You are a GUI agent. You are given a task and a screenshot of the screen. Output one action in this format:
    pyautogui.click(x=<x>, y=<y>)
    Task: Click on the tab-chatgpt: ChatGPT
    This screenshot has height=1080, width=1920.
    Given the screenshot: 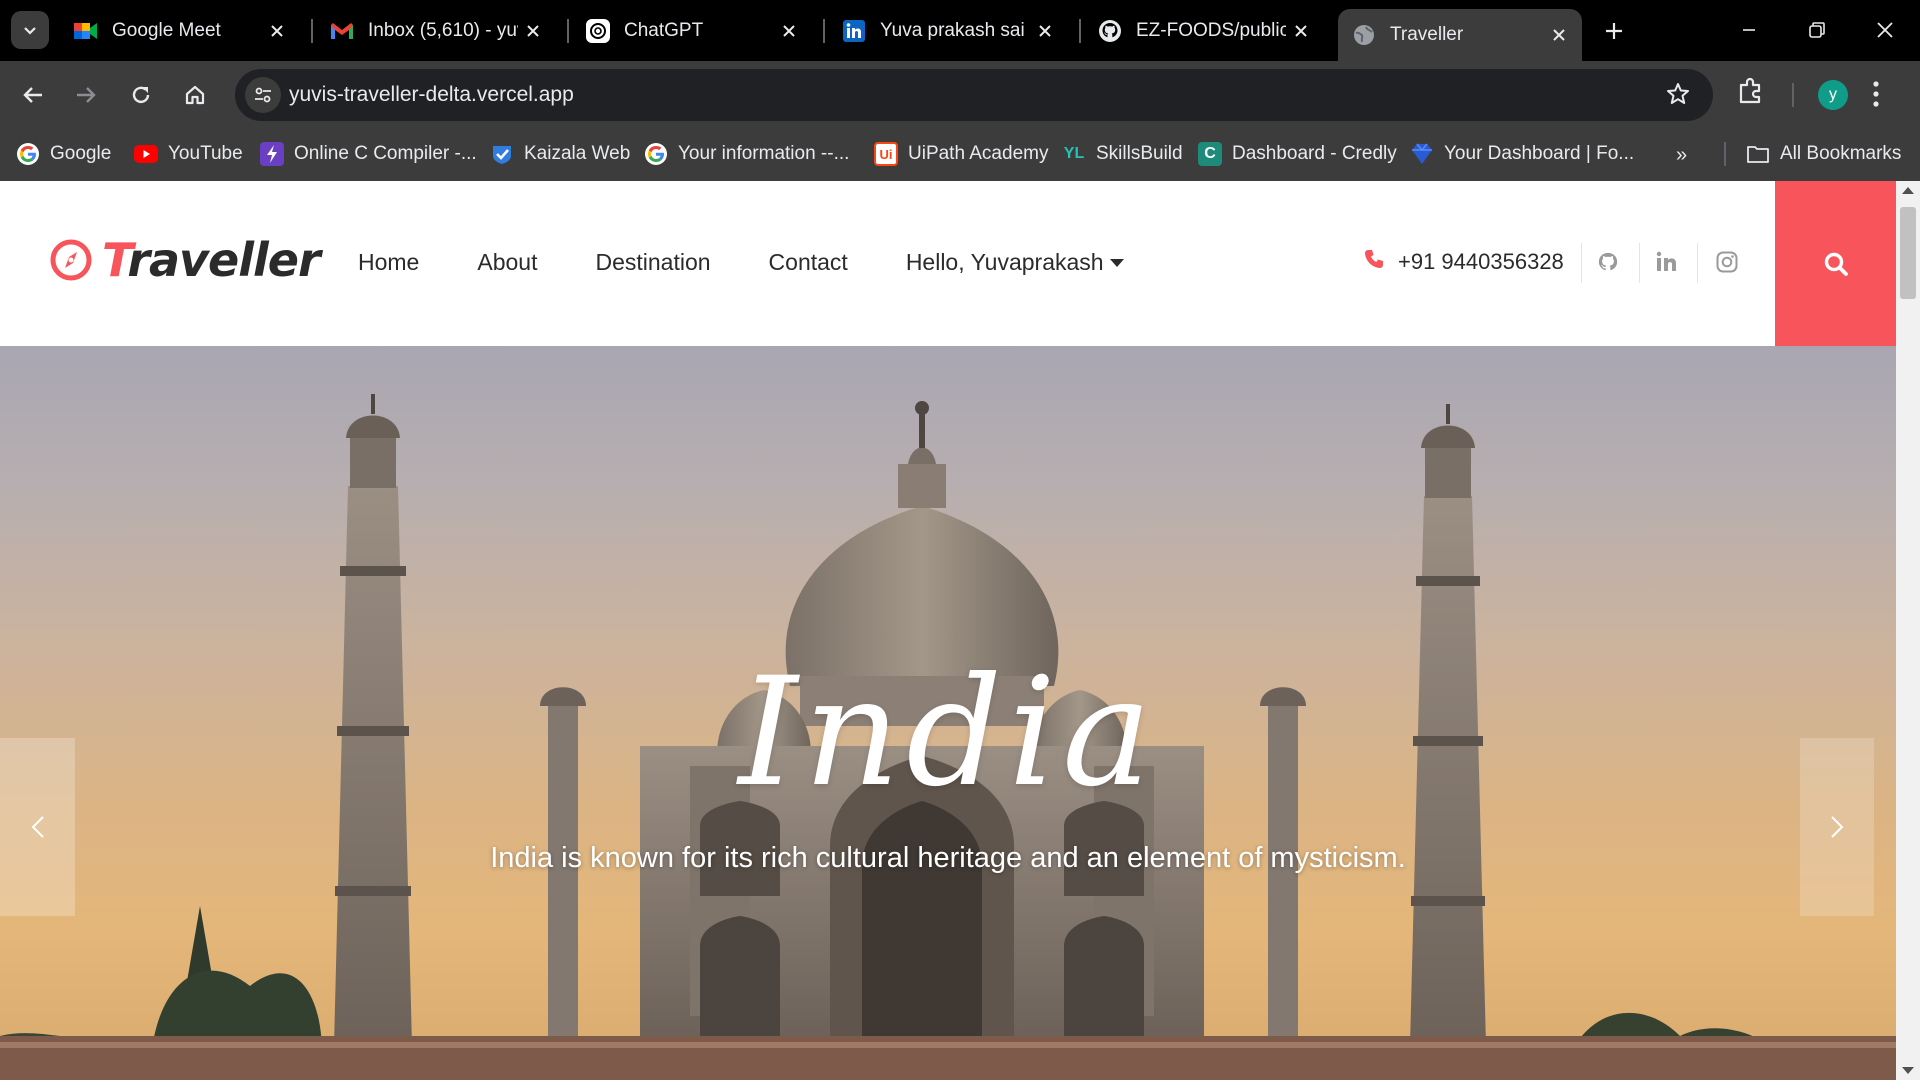 What is the action you would take?
    pyautogui.click(x=692, y=31)
    